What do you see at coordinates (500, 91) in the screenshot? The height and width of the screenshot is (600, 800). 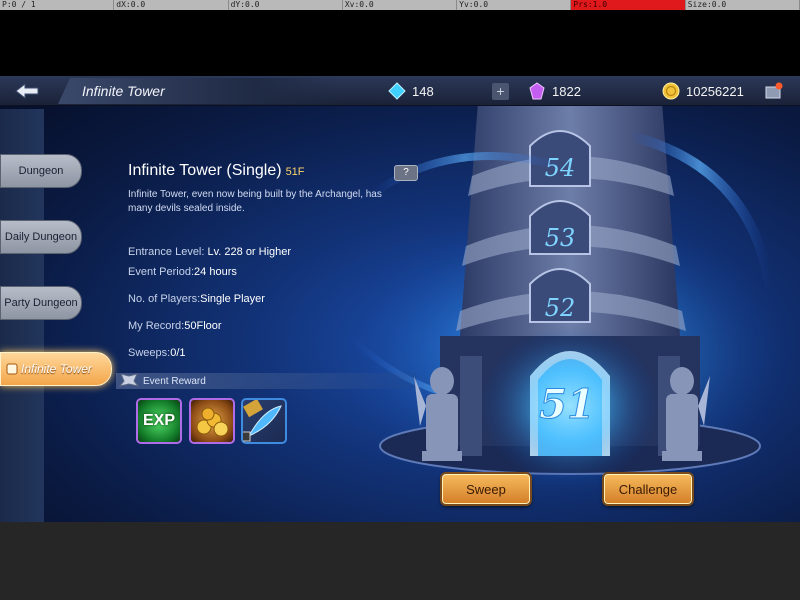 I see `add-diamonds-button: +` at bounding box center [500, 91].